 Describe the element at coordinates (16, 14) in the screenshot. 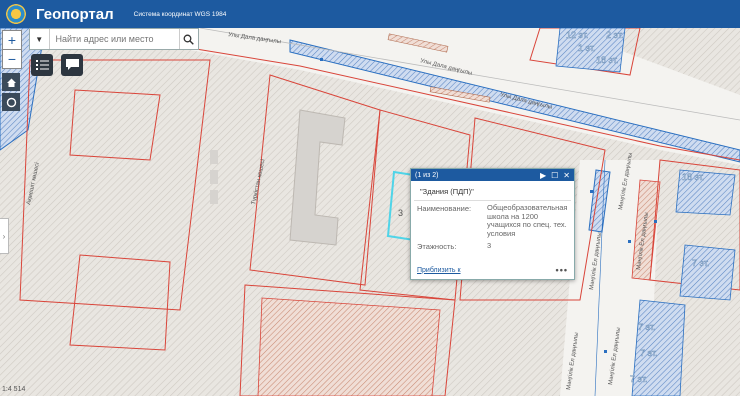

I see `logo-icon` at that location.